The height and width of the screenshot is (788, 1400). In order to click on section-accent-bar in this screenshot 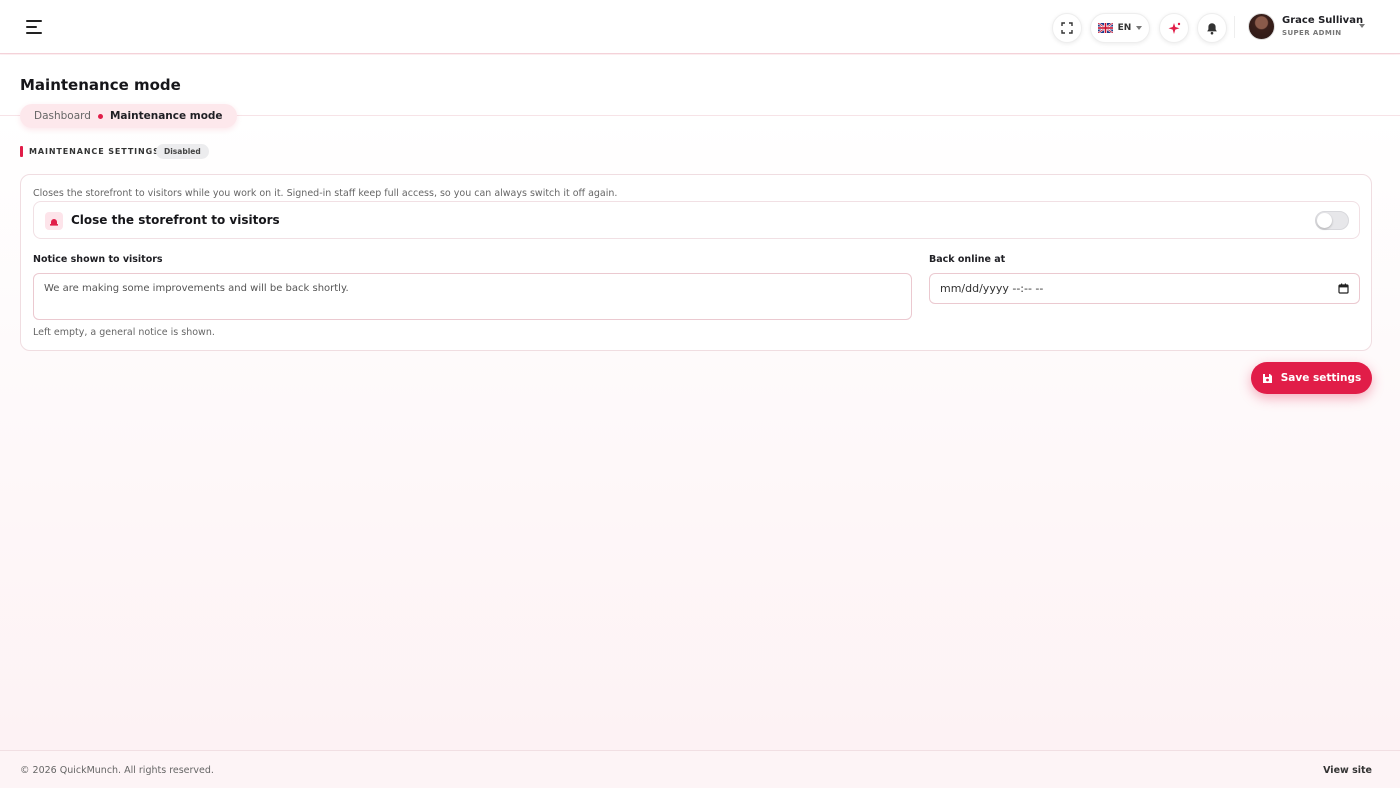, I will do `click(21, 151)`.